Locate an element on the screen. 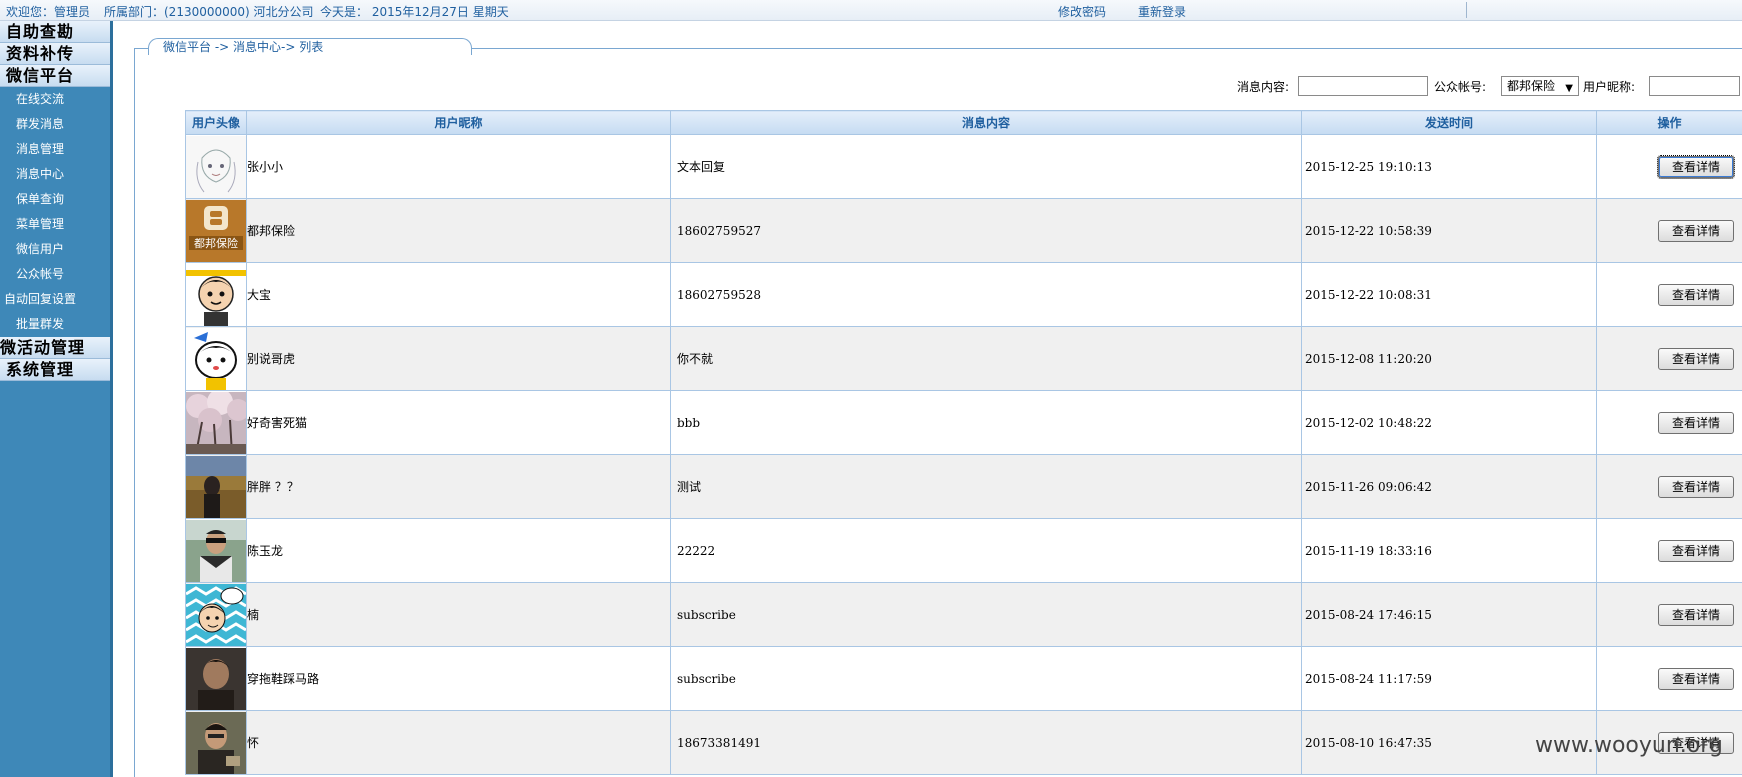 This screenshot has height=777, width=1742. message-cell: bbb is located at coordinates (986, 422).